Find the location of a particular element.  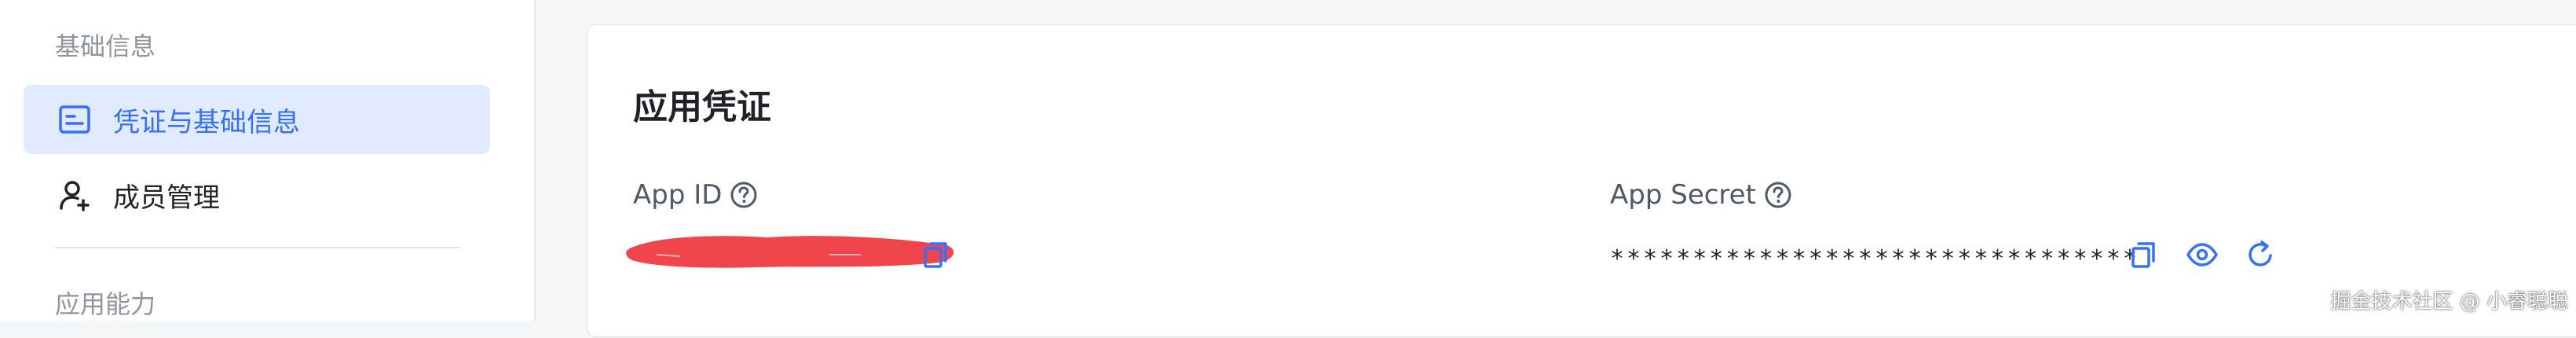

watermark: 掘金技术社区 @ 小睿聪聪 is located at coordinates (2449, 302).